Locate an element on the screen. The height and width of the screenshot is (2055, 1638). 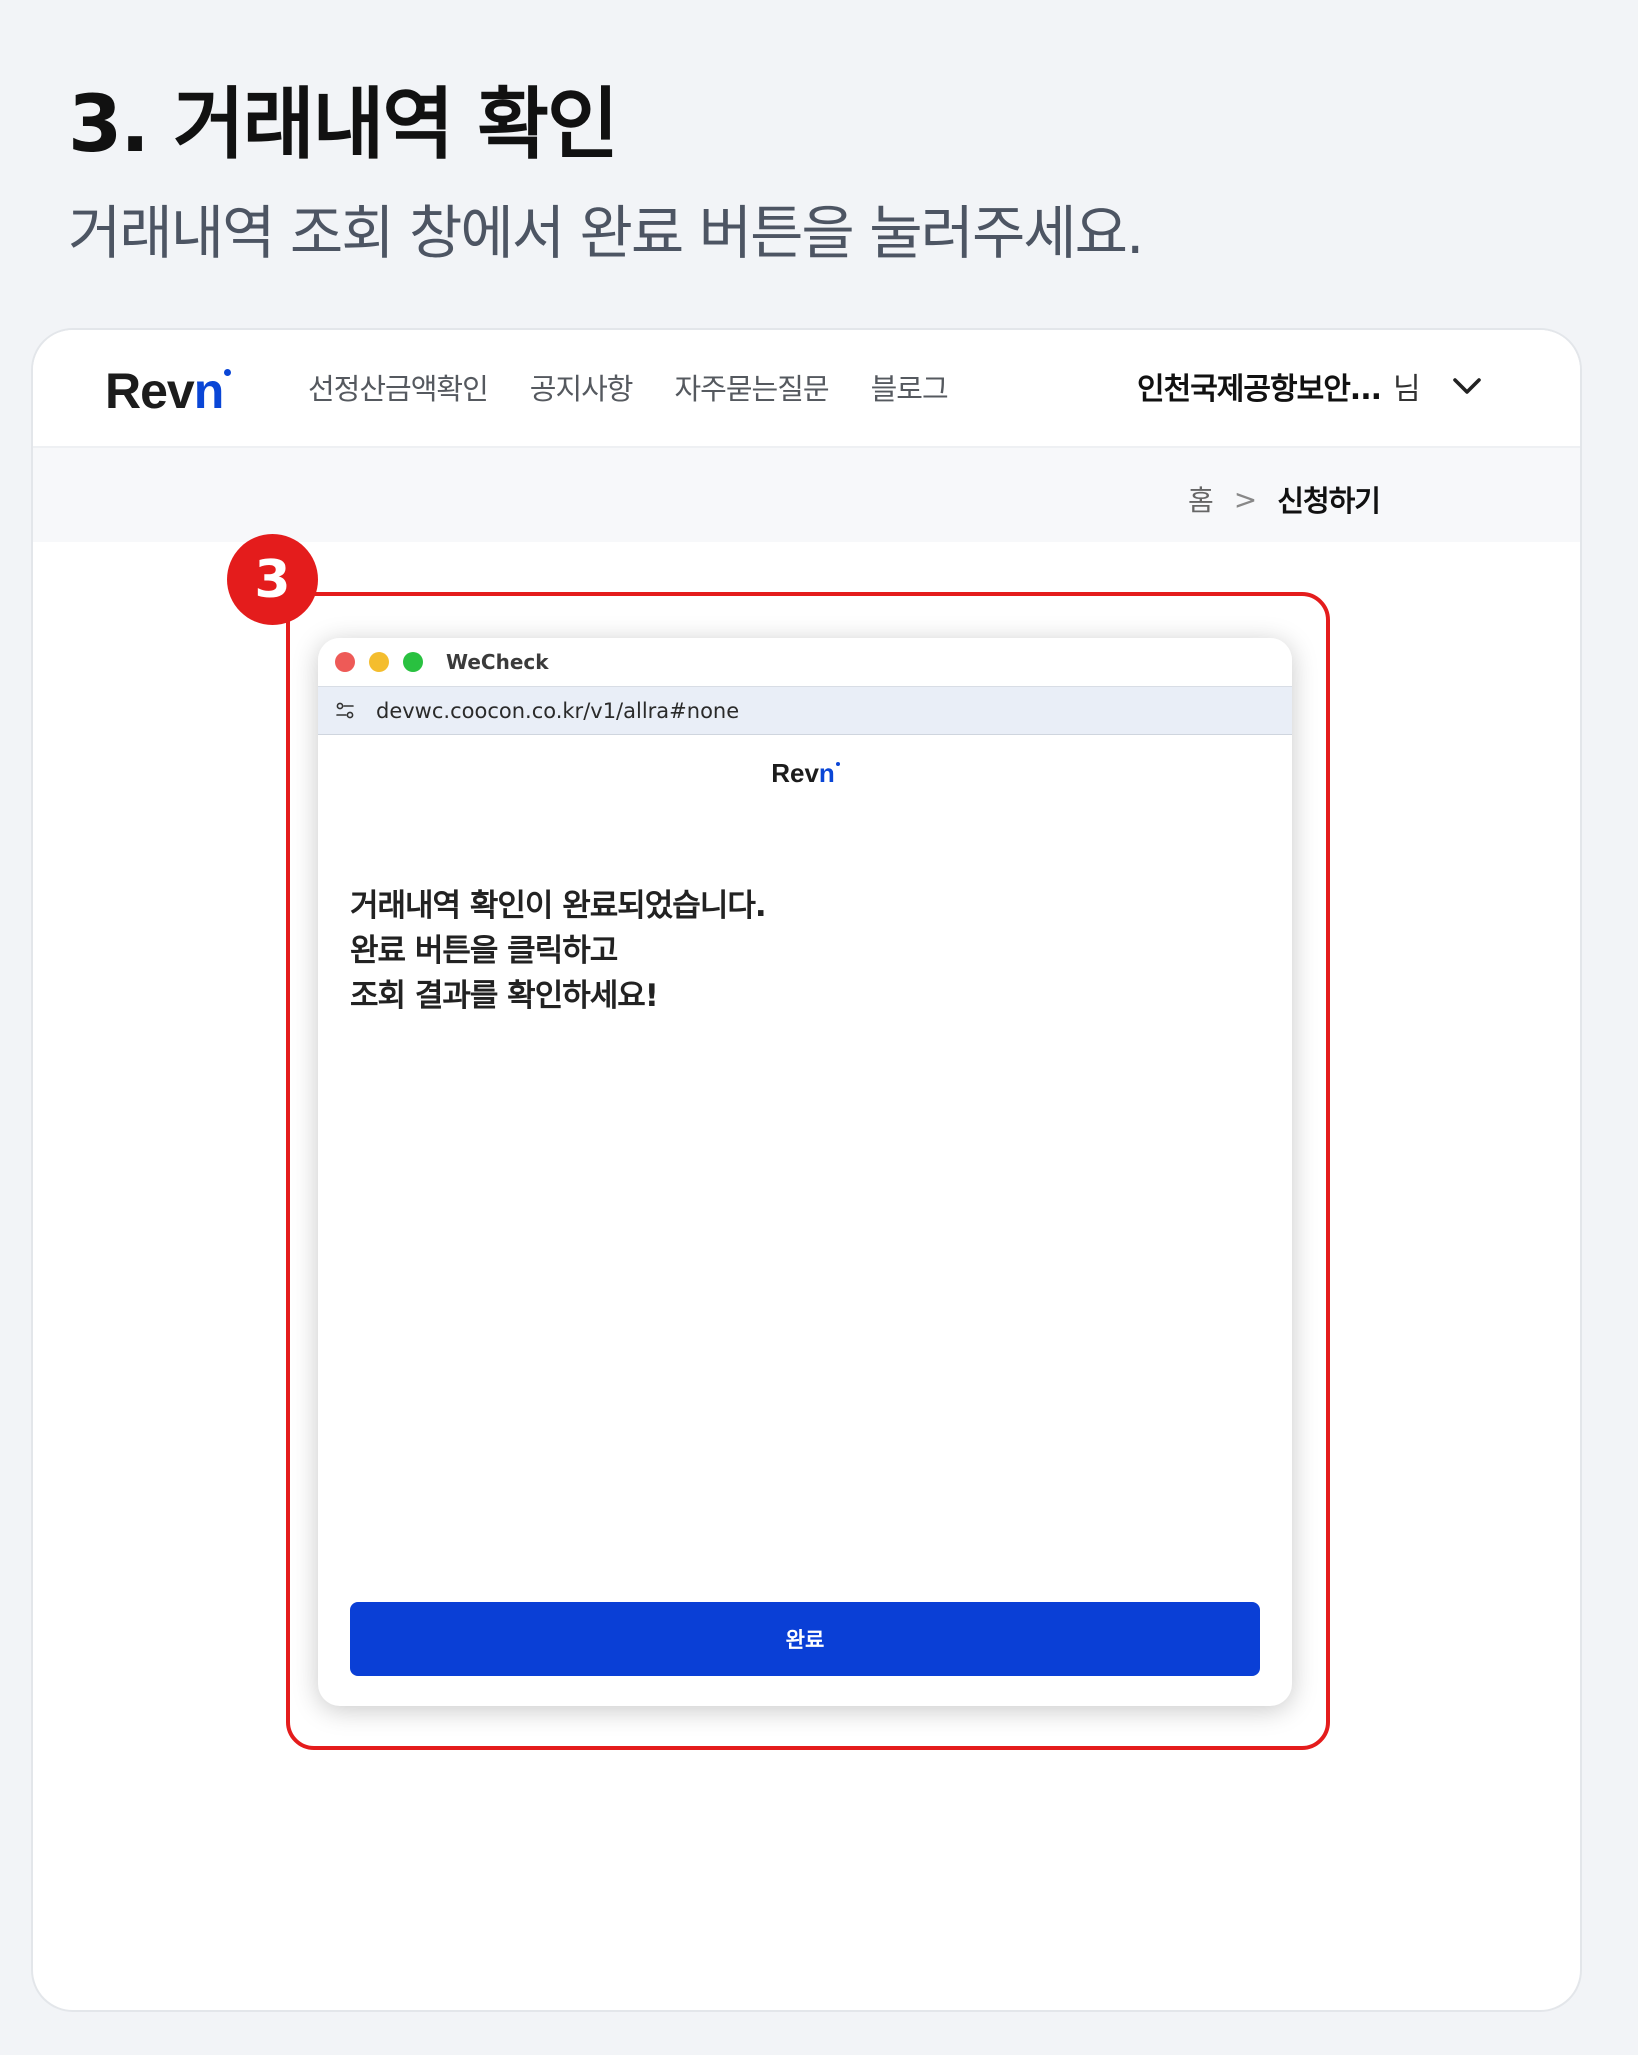
close-window-icon is located at coordinates (345, 662).